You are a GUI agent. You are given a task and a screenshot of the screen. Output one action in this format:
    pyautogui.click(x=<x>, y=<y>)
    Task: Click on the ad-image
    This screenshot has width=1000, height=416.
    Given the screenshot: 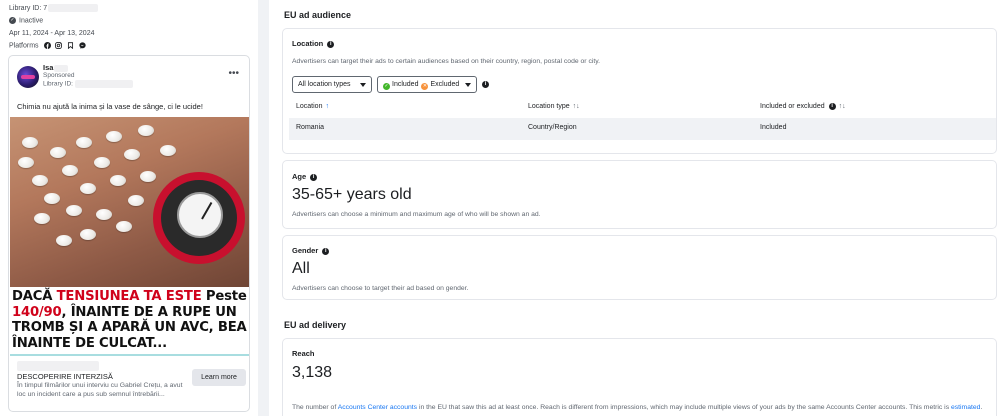 What is the action you would take?
    pyautogui.click(x=129, y=202)
    